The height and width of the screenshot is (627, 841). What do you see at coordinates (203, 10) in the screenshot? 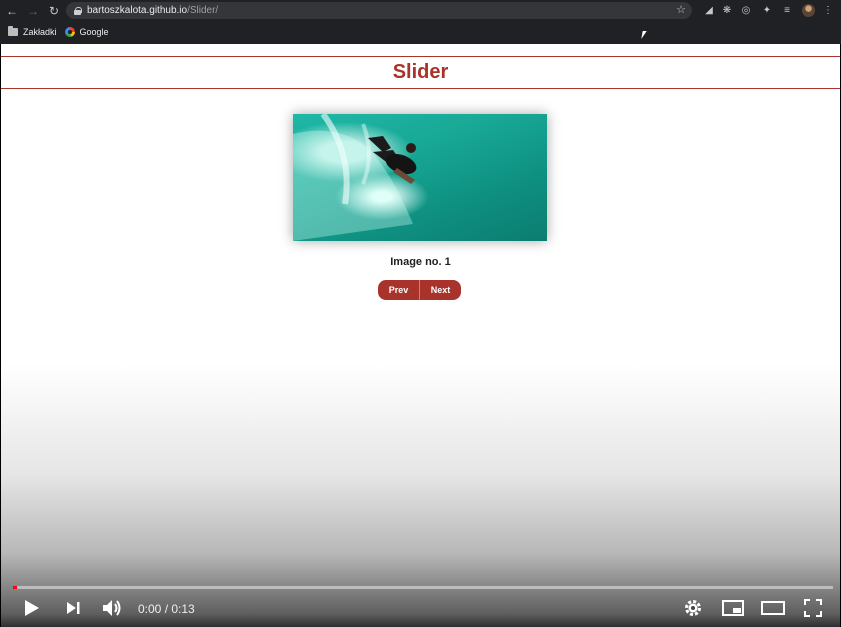
I see `url-path: /Slider/` at bounding box center [203, 10].